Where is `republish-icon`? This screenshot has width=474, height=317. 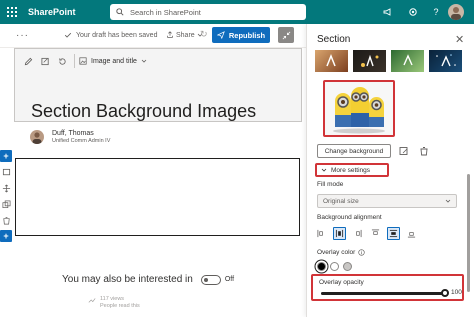
republish-icon is located at coordinates (220, 35).